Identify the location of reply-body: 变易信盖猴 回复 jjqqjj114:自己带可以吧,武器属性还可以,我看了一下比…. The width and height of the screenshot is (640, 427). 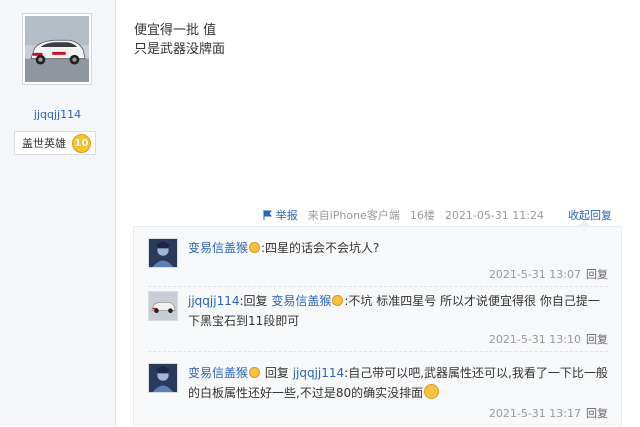
(398, 383).